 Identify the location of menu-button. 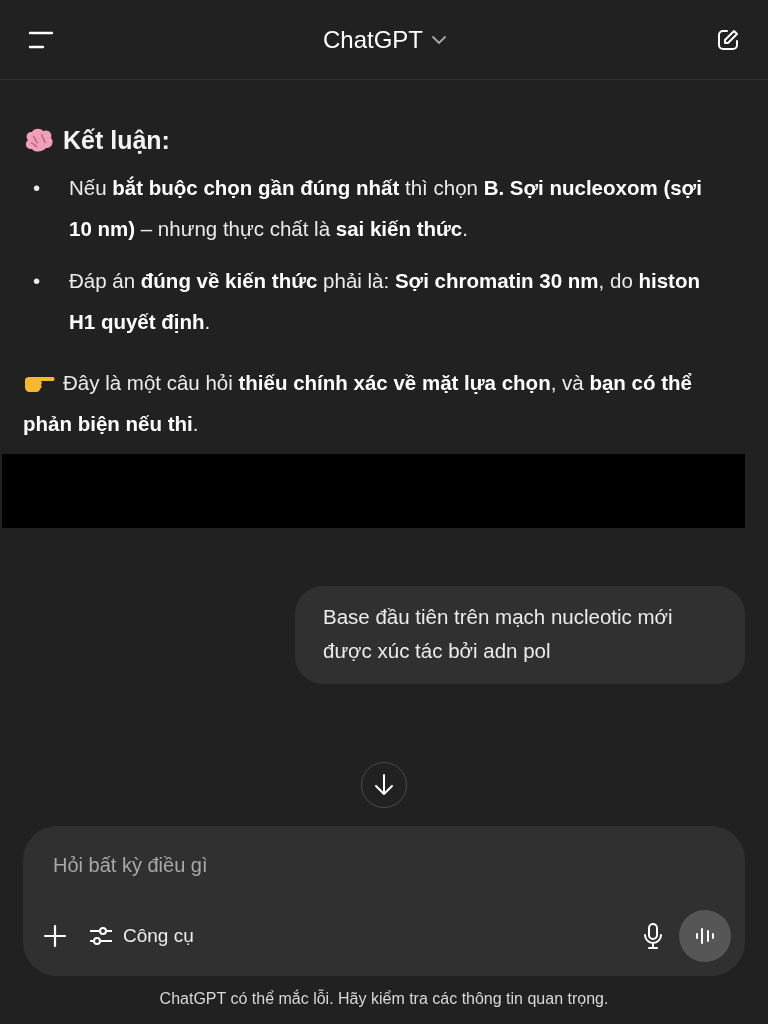
(41, 39).